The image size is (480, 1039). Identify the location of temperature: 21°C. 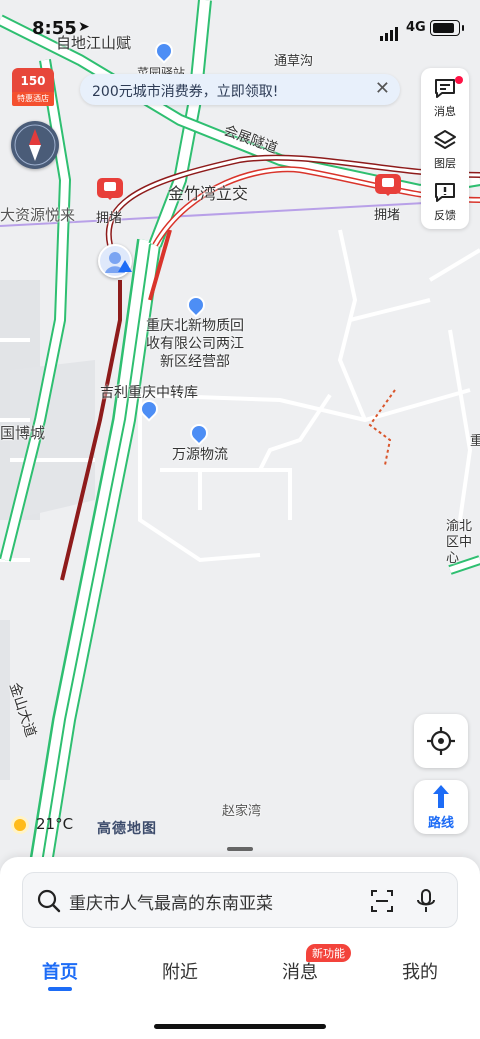
(55, 824).